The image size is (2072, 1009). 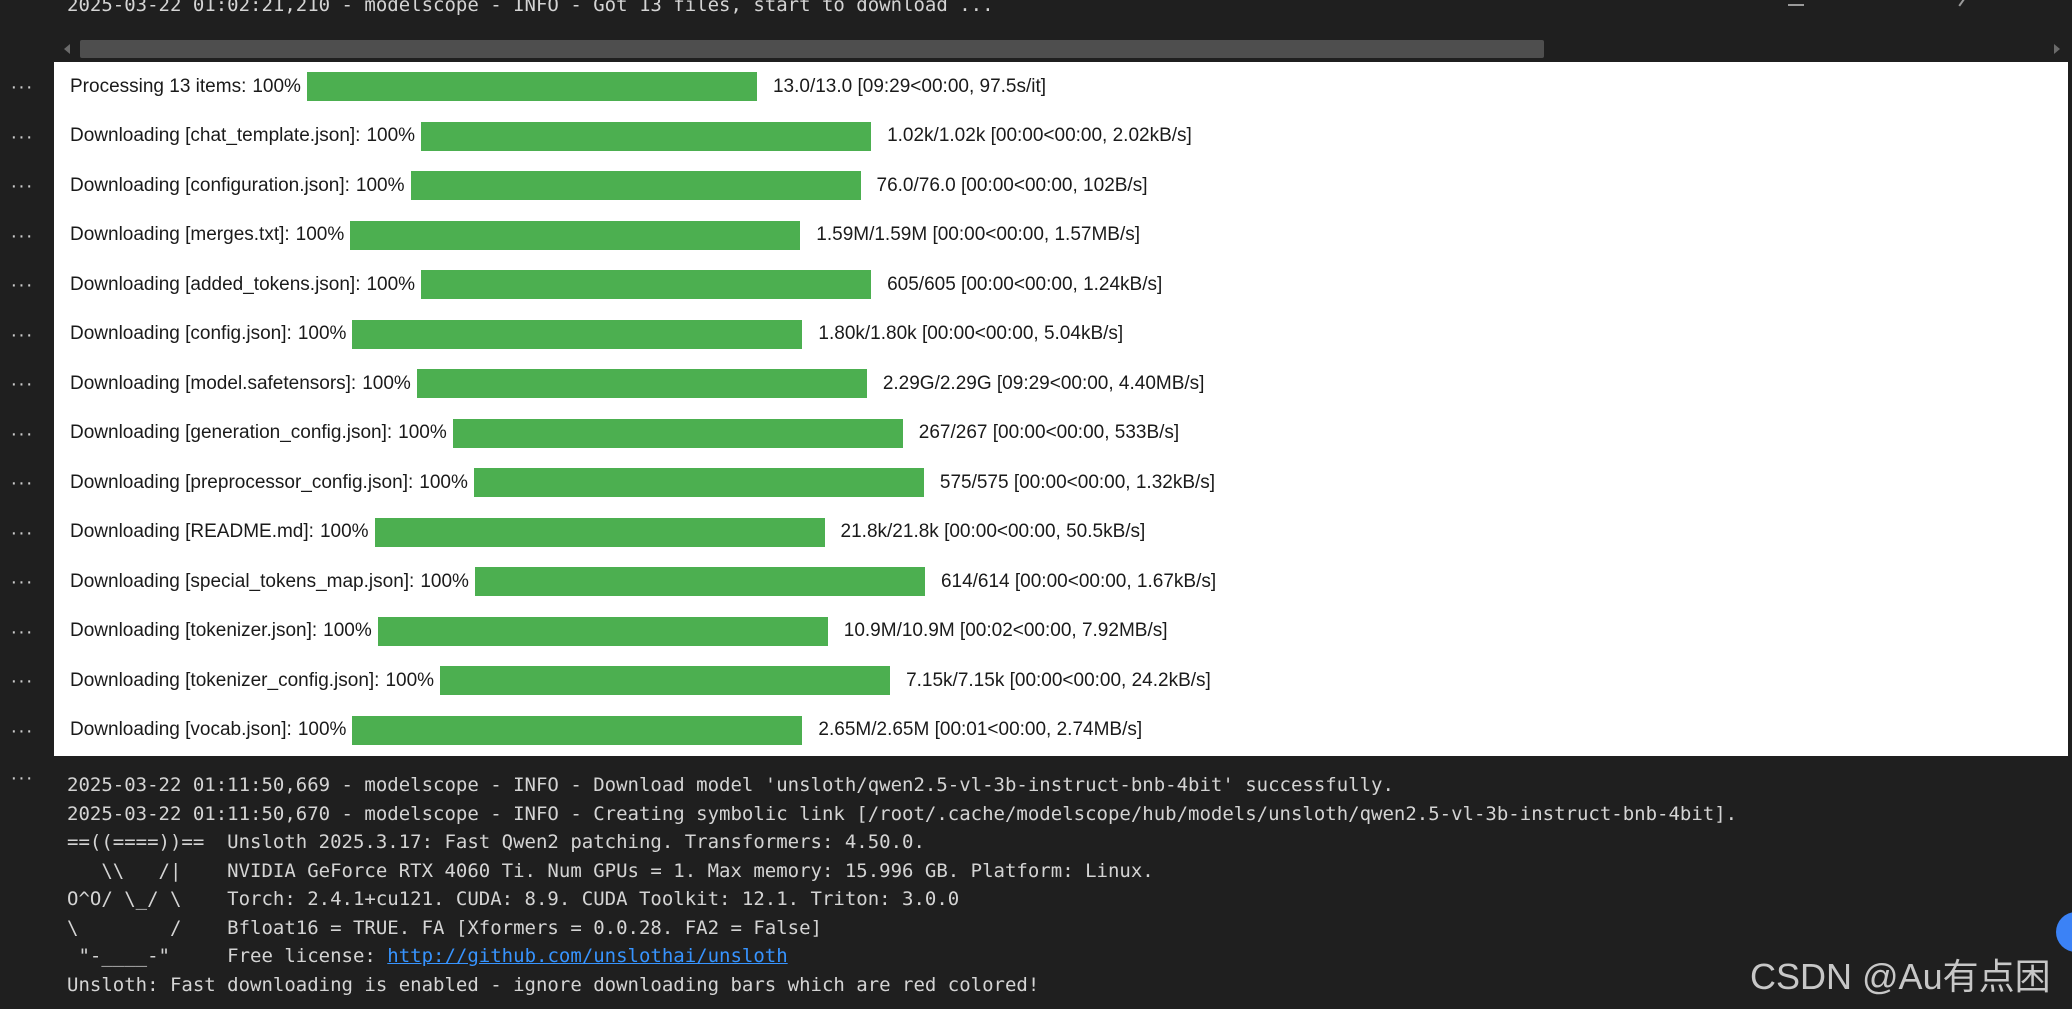 What do you see at coordinates (1077, 482) in the screenshot?
I see `progress-stats: 575/575 [00:00<00:00, 1.32kB/s]` at bounding box center [1077, 482].